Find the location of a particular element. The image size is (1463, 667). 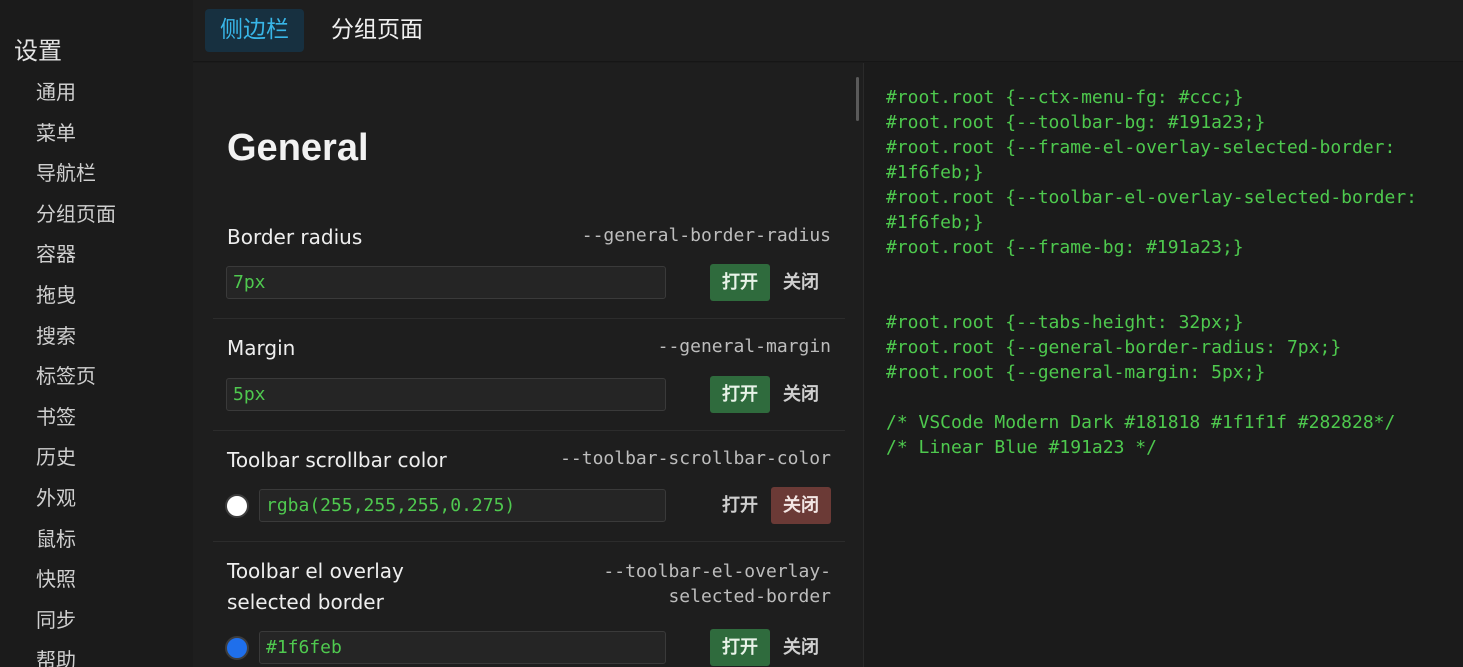

css-variable-name: --toolbar-scrollbar-color is located at coordinates (695, 458).